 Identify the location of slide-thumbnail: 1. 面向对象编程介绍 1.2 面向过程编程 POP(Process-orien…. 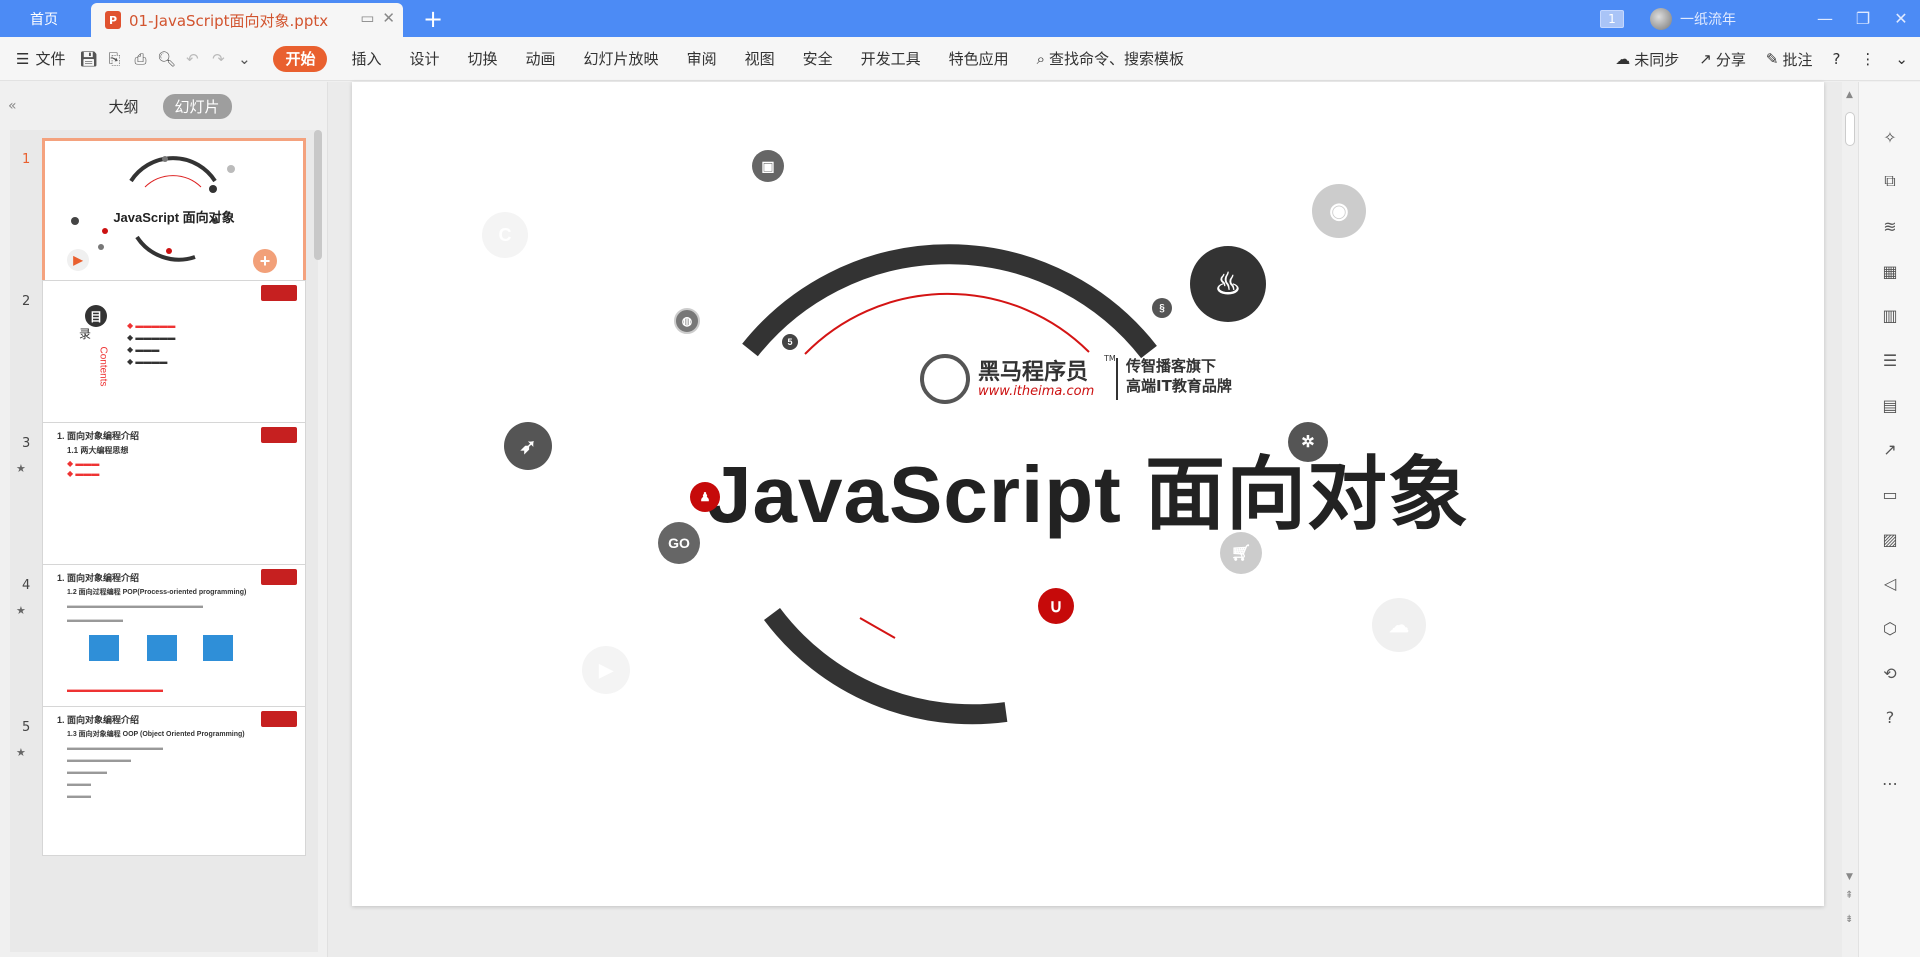
(174, 639).